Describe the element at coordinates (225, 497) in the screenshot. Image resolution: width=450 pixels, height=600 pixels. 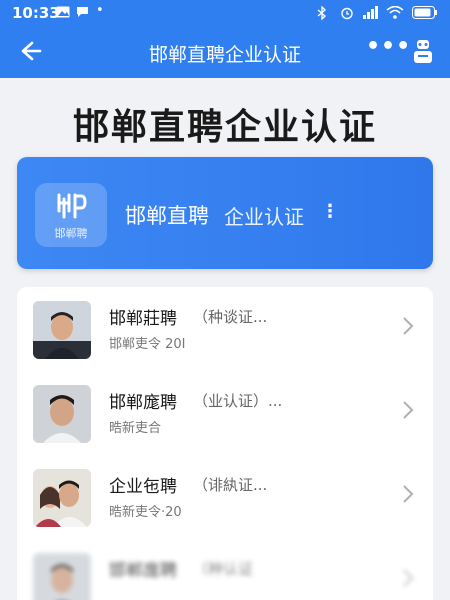
I see `list-item: 企业㐌聘 （诽紈证... 晧新吏令·20` at that location.